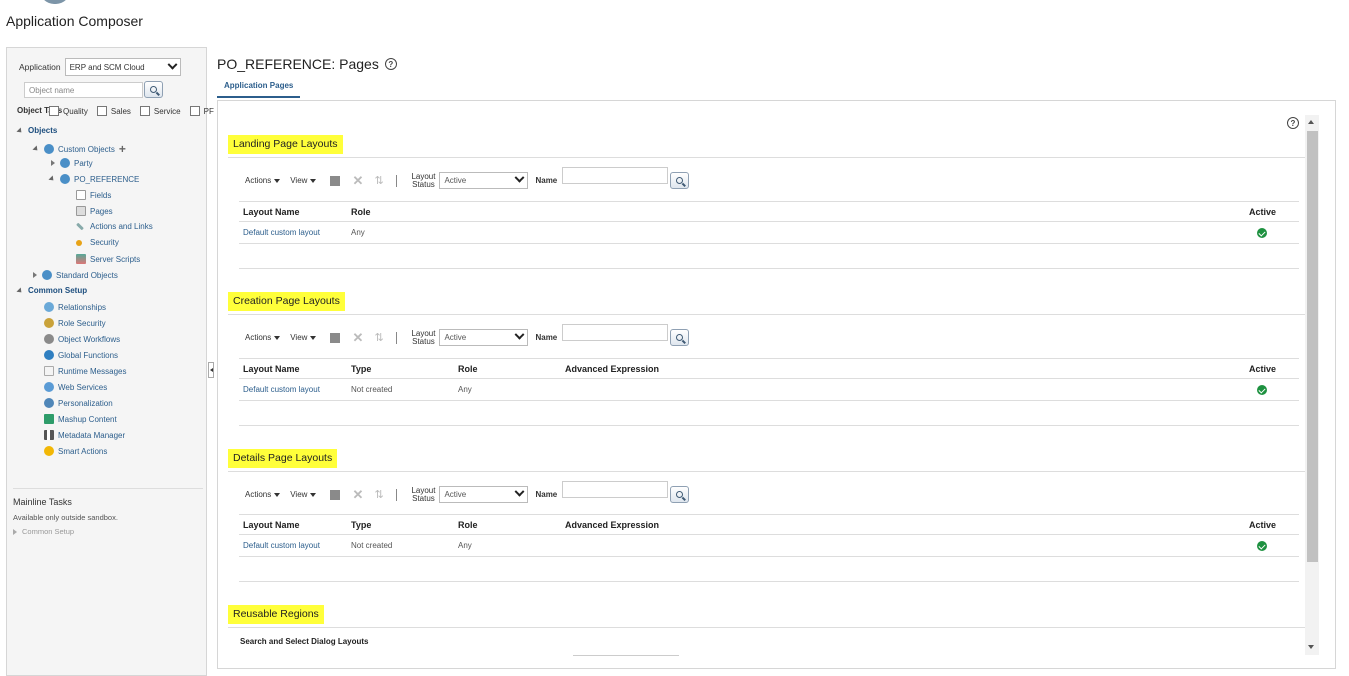 Image resolution: width=1349 pixels, height=676 pixels. What do you see at coordinates (304, 641) in the screenshot?
I see `reusable-subtitle: Search and Select Dialog Layouts` at bounding box center [304, 641].